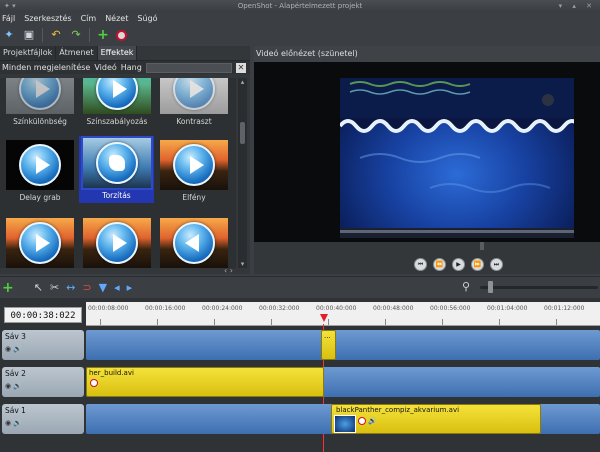  What do you see at coordinates (466, 286) in the screenshot?
I see `zoom-icon: ⚲` at bounding box center [466, 286].